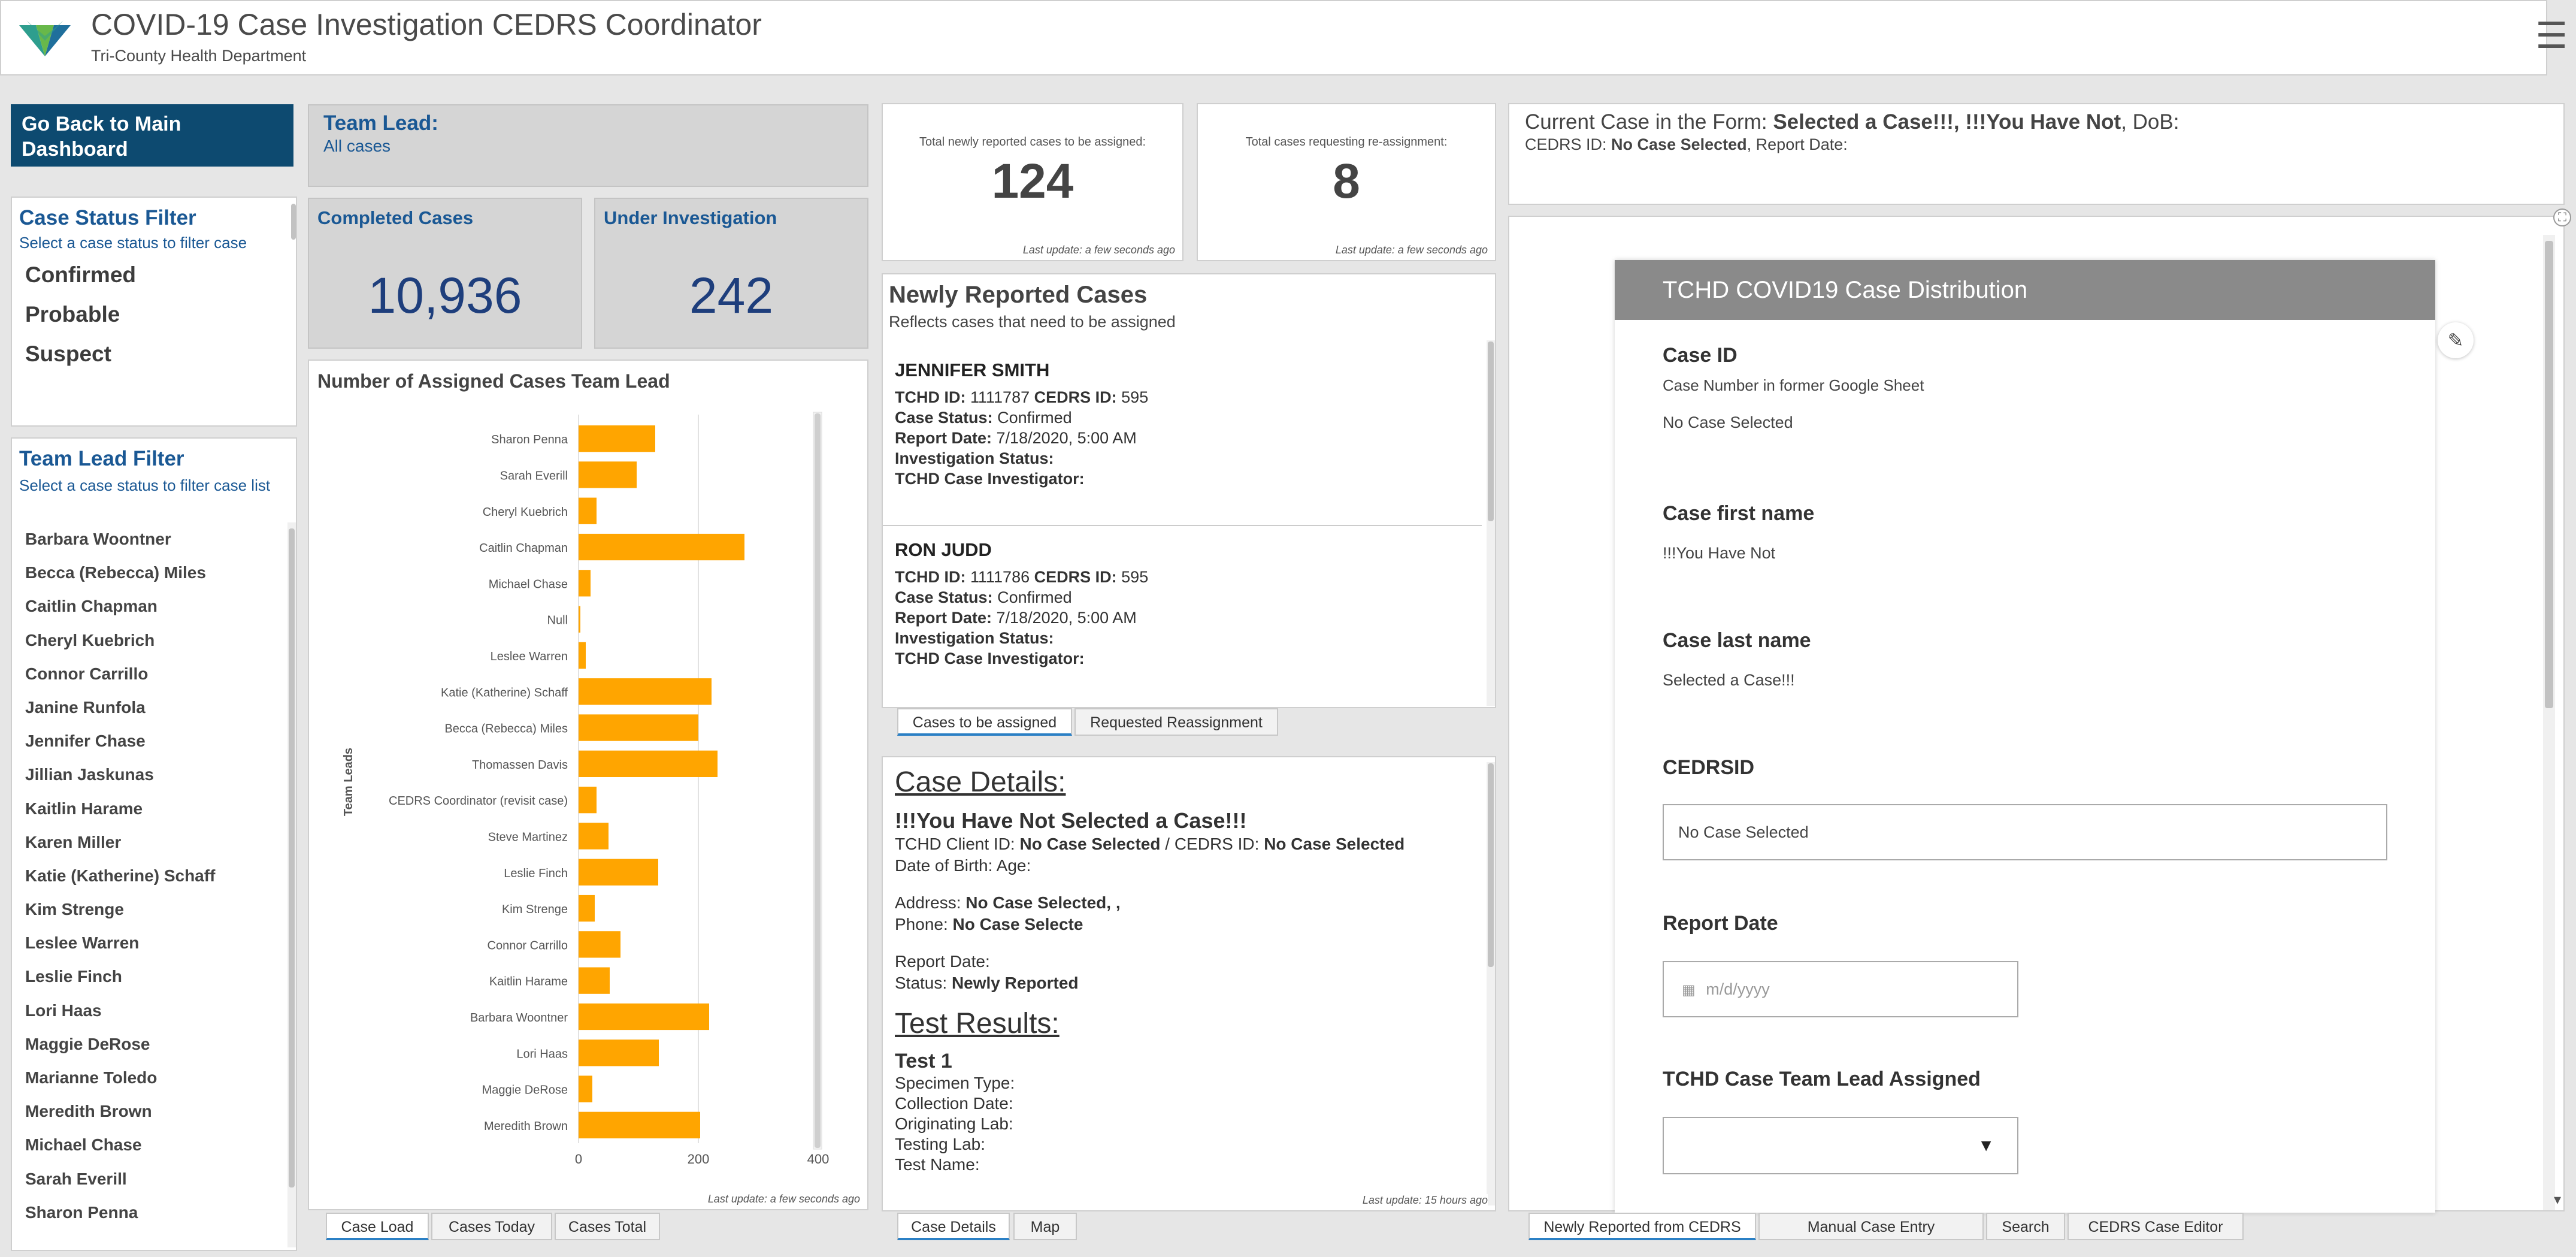  What do you see at coordinates (1008, 902) in the screenshot?
I see `address-line: Address: No Case Selected, ,` at bounding box center [1008, 902].